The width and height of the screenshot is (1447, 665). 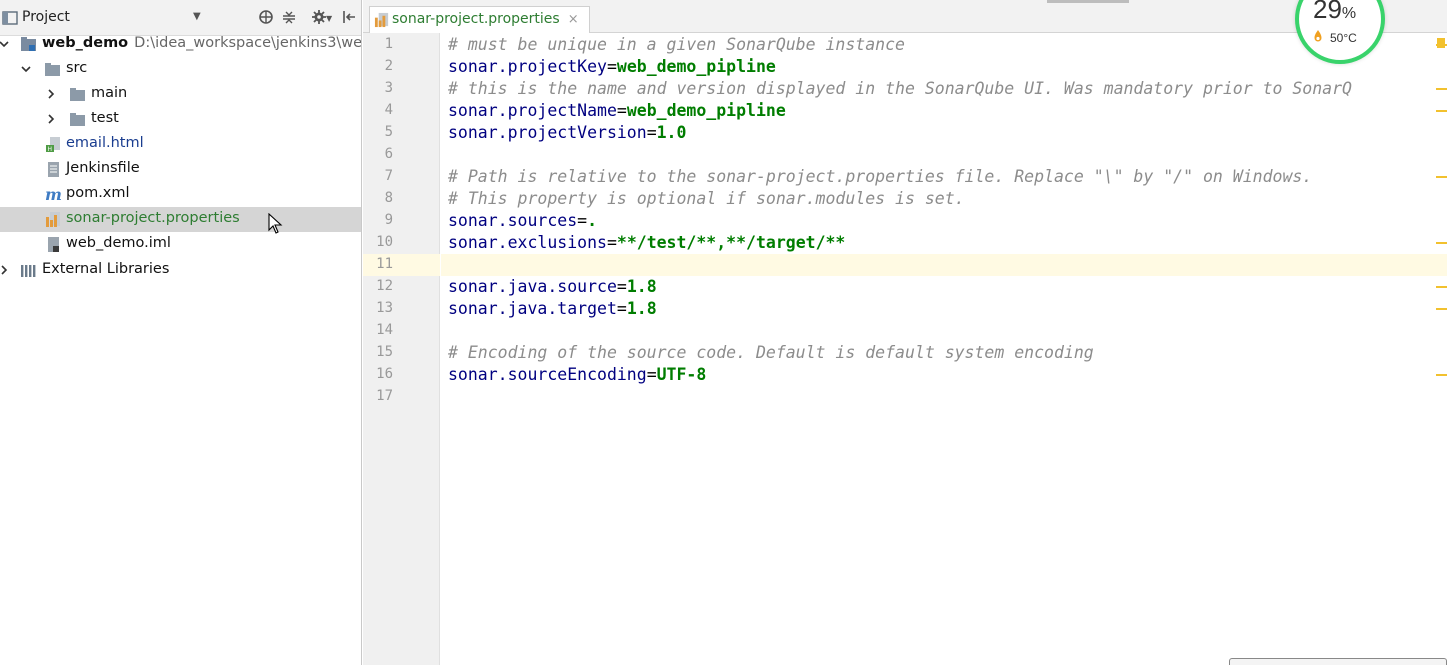 What do you see at coordinates (266, 18) in the screenshot?
I see `target-icon` at bounding box center [266, 18].